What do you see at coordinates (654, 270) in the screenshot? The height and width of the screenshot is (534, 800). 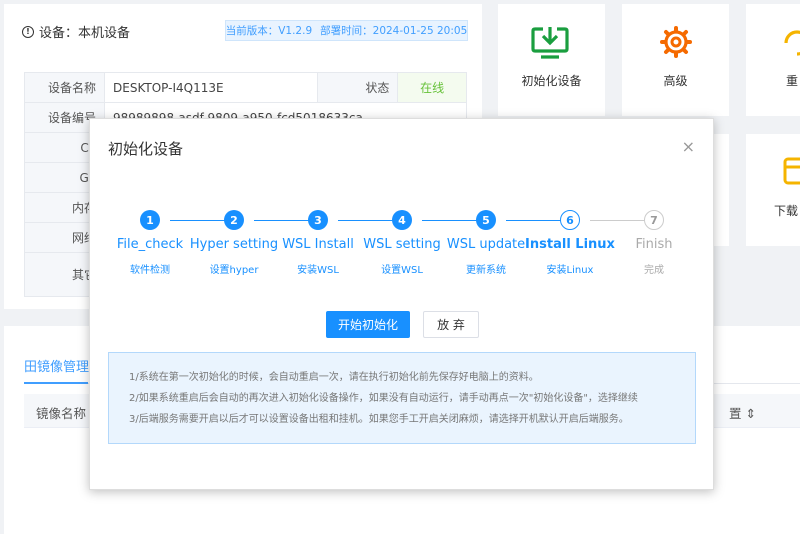 I see `step-desc: 完成` at bounding box center [654, 270].